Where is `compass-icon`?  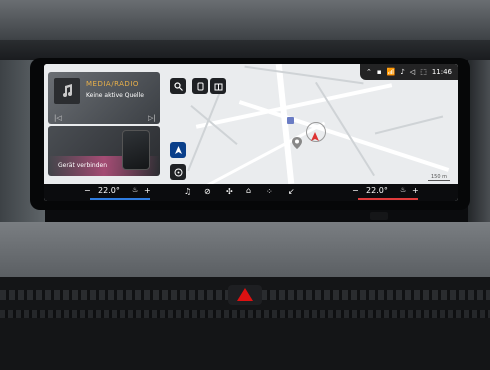
compass-icon is located at coordinates (178, 172).